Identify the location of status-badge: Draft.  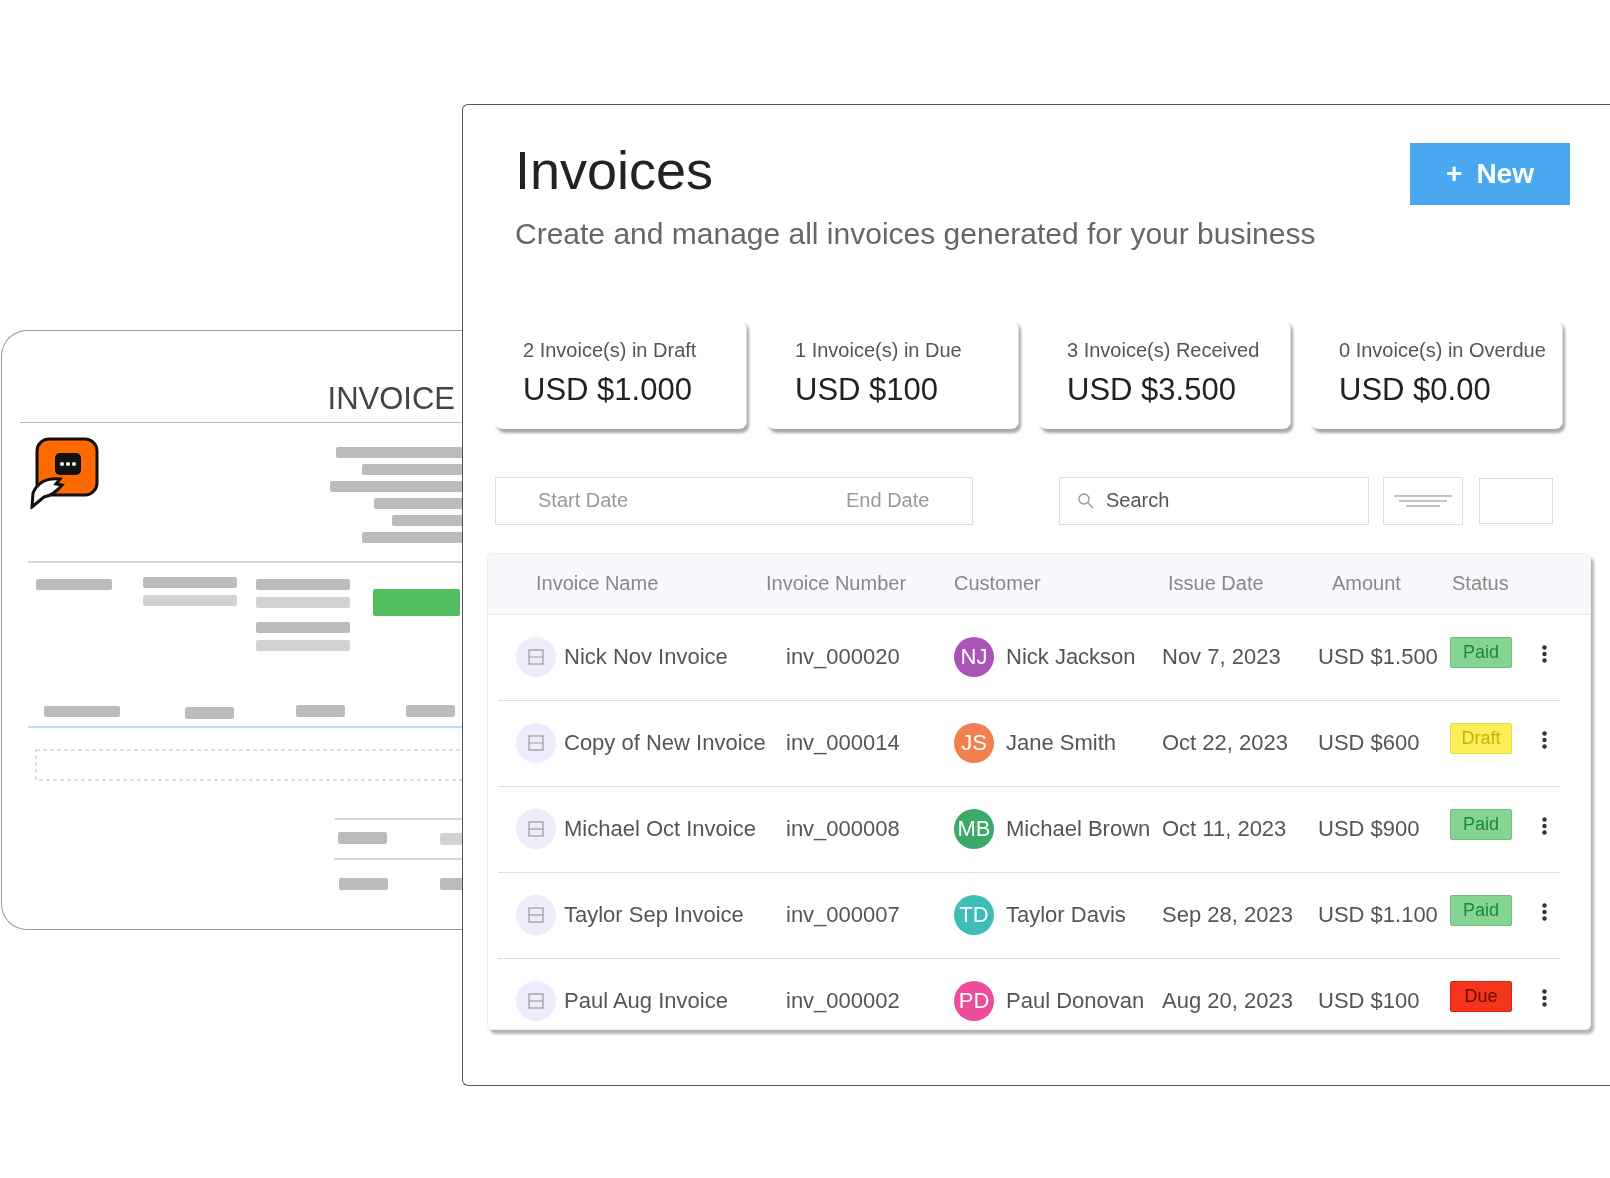
(1481, 738).